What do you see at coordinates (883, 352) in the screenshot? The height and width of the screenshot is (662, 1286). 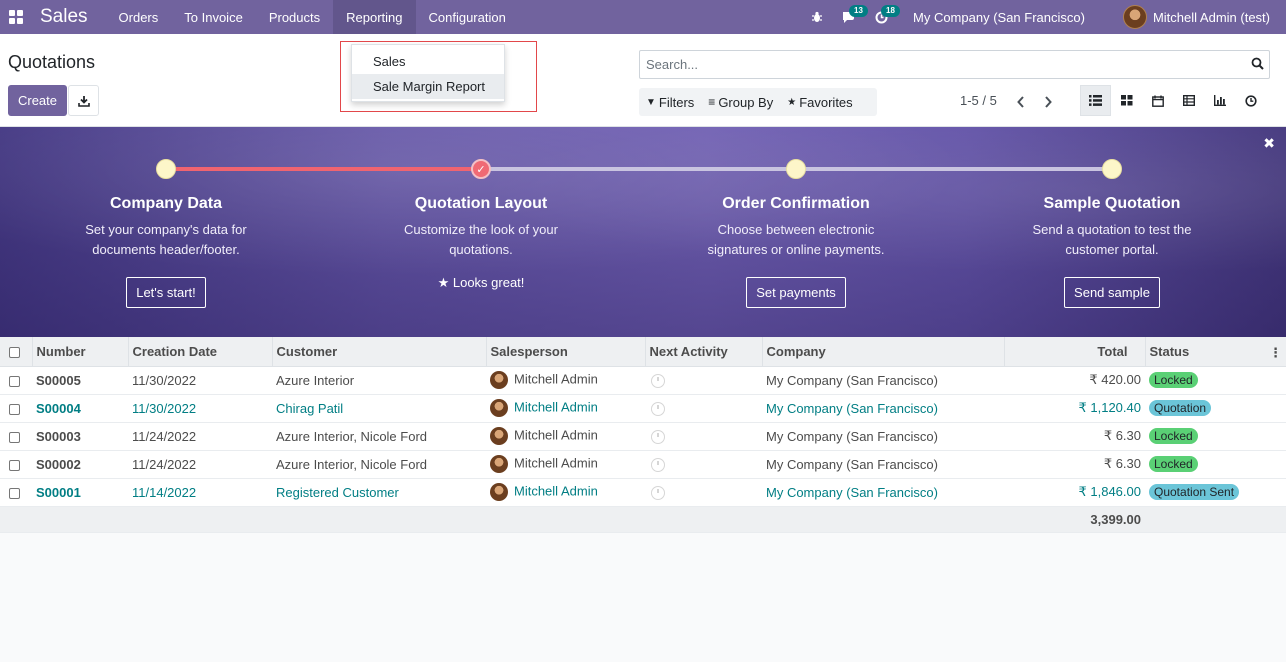 I see `column-company: Company` at bounding box center [883, 352].